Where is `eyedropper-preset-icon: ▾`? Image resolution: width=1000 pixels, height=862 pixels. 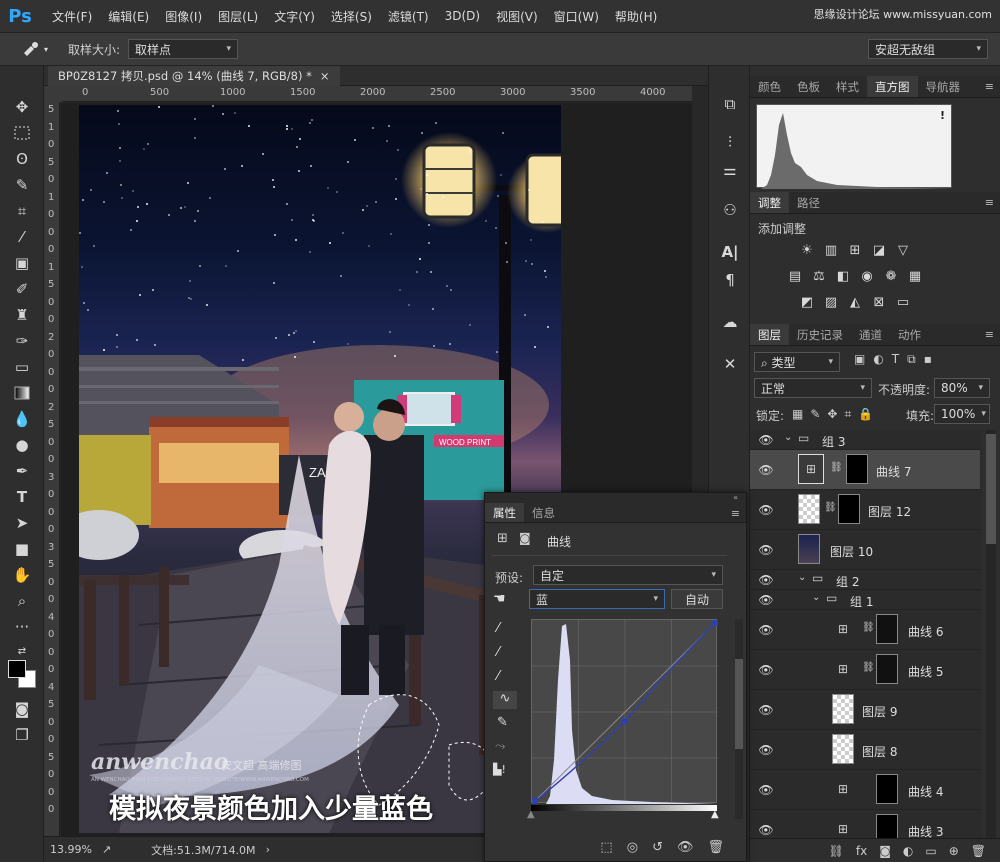
eyedropper-preset-icon: ▾ is located at coordinates (36, 49).